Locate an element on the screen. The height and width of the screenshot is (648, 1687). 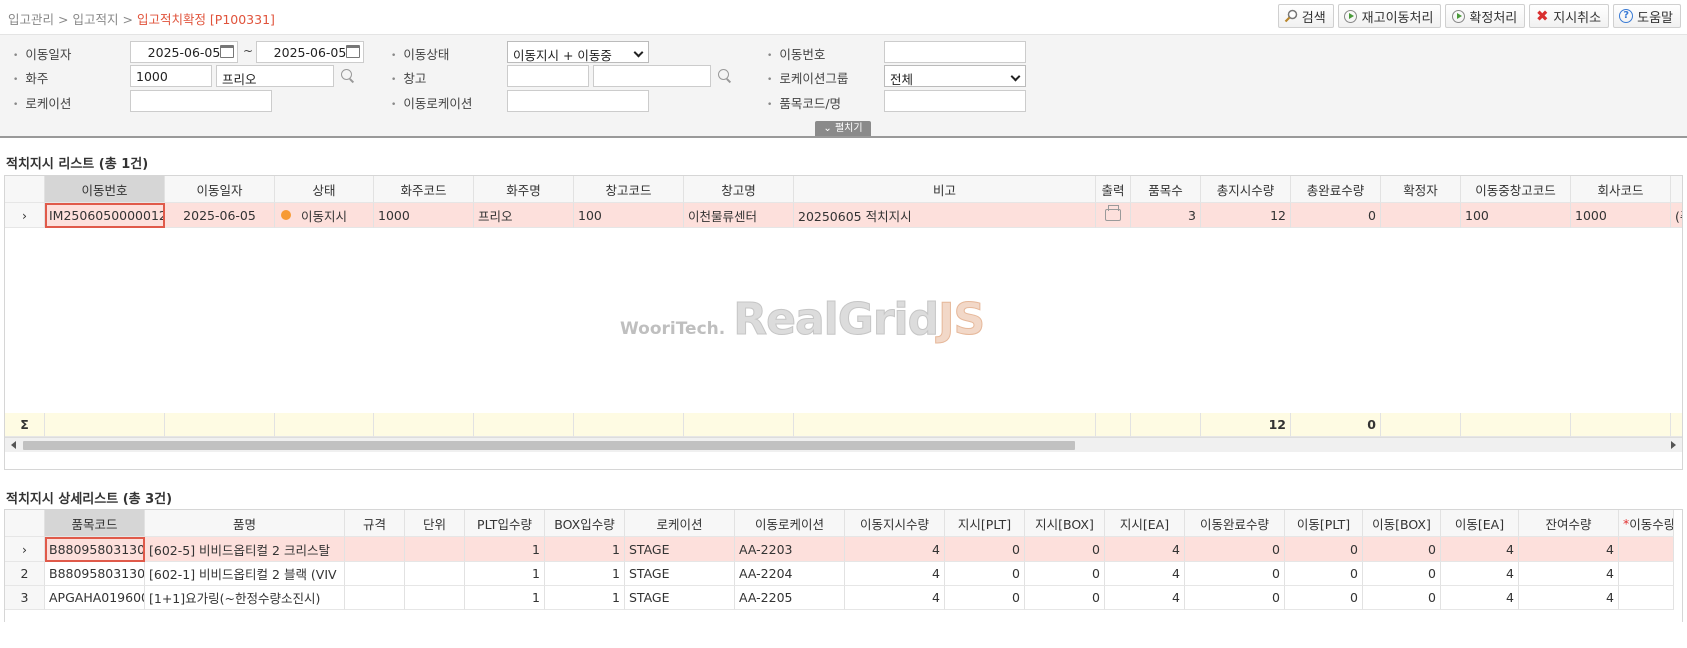
detail-list-title: 적치지시 상세리스트 (총 3건) is located at coordinates (89, 499).